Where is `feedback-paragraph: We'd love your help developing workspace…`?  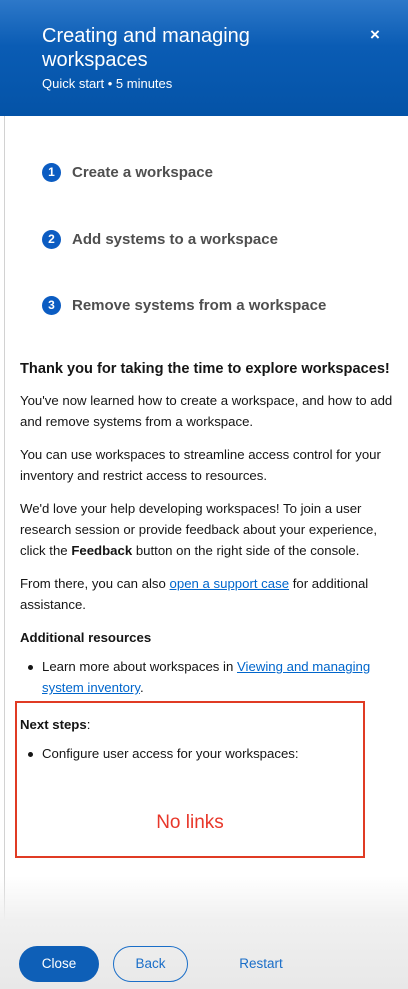
feedback-paragraph: We'd love your help developing workspace… is located at coordinates (211, 529).